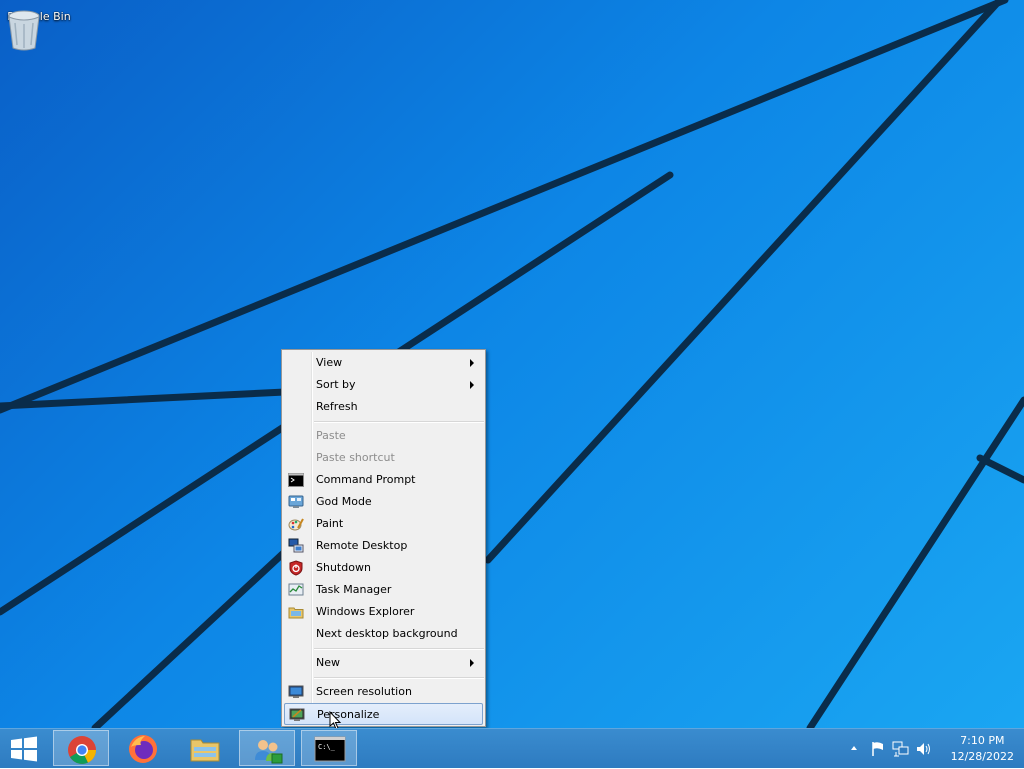 The height and width of the screenshot is (769, 1024). I want to click on menu-item-screen-resolution: Screen resolution, so click(383, 692).